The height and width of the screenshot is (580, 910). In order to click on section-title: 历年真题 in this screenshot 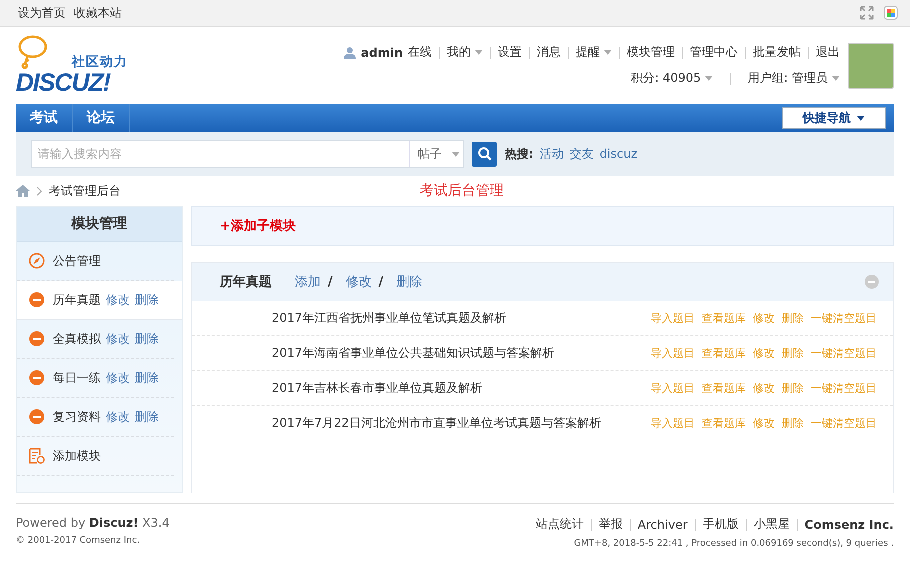, I will do `click(246, 282)`.